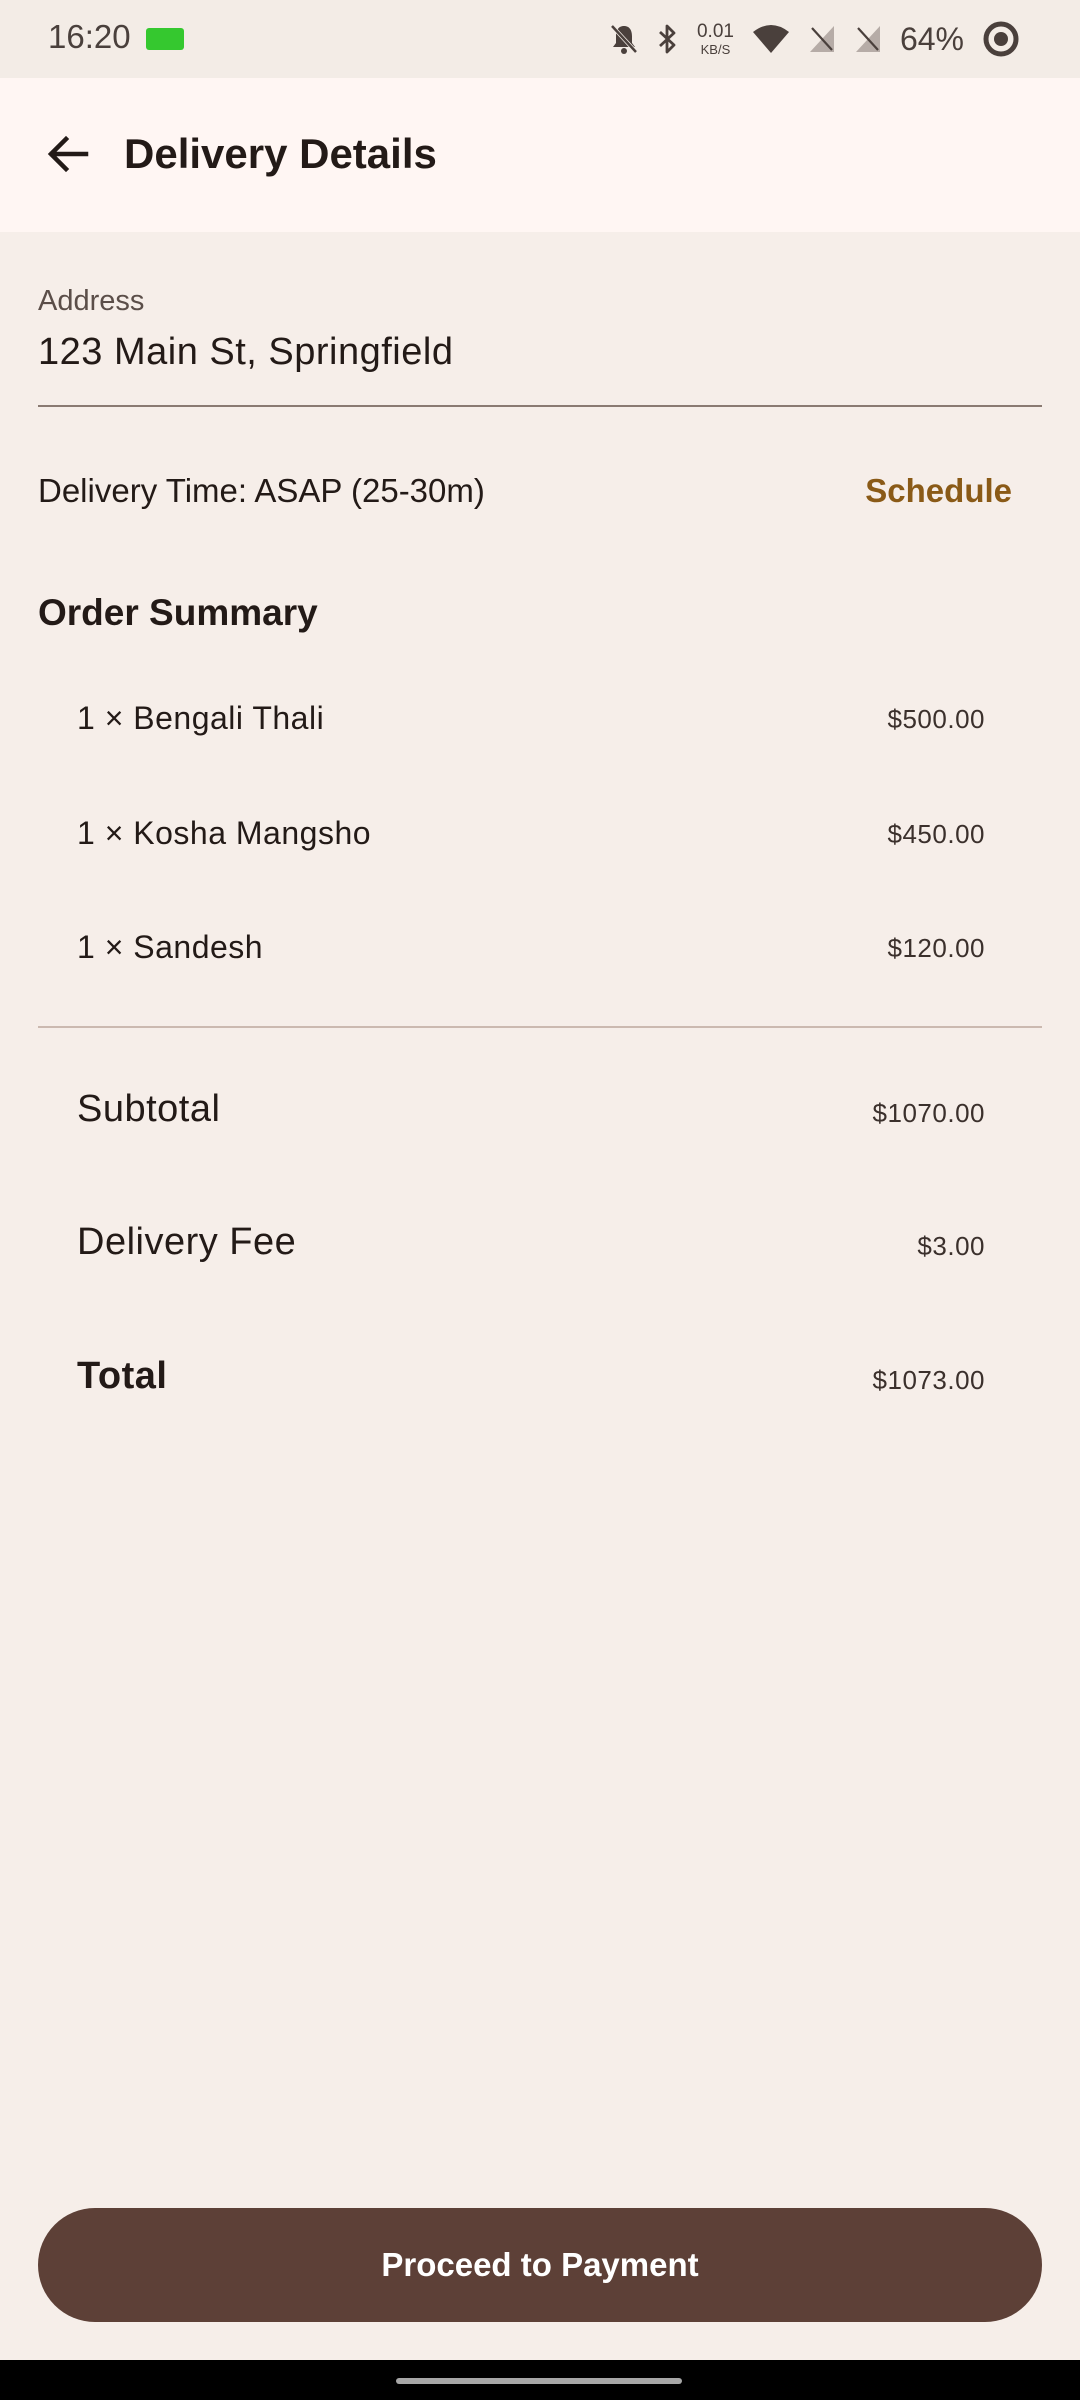 This screenshot has width=1080, height=2400. I want to click on home-gesture-handle, so click(539, 2381).